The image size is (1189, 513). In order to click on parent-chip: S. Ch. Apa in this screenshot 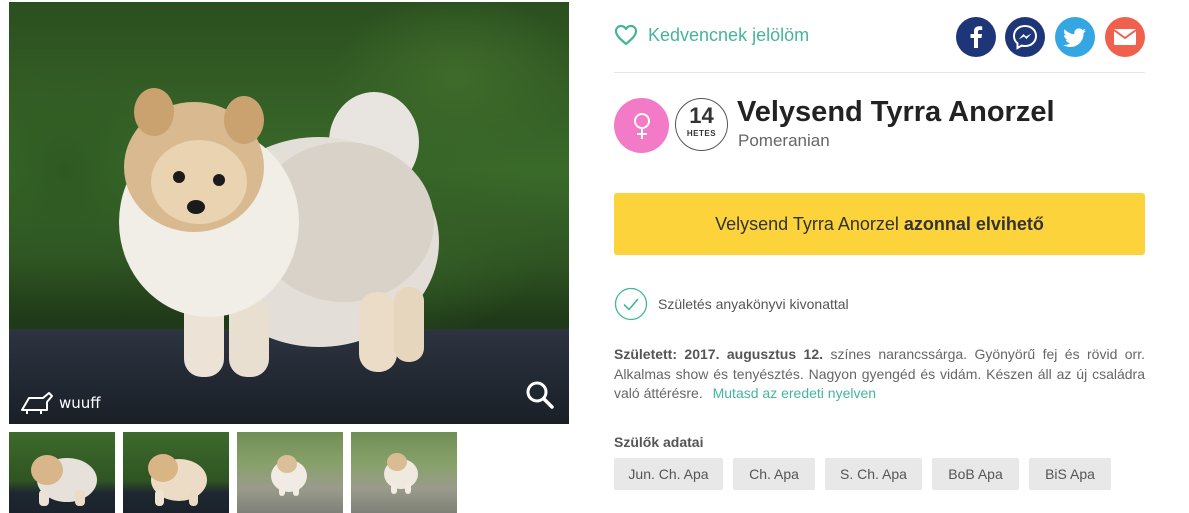, I will do `click(873, 474)`.